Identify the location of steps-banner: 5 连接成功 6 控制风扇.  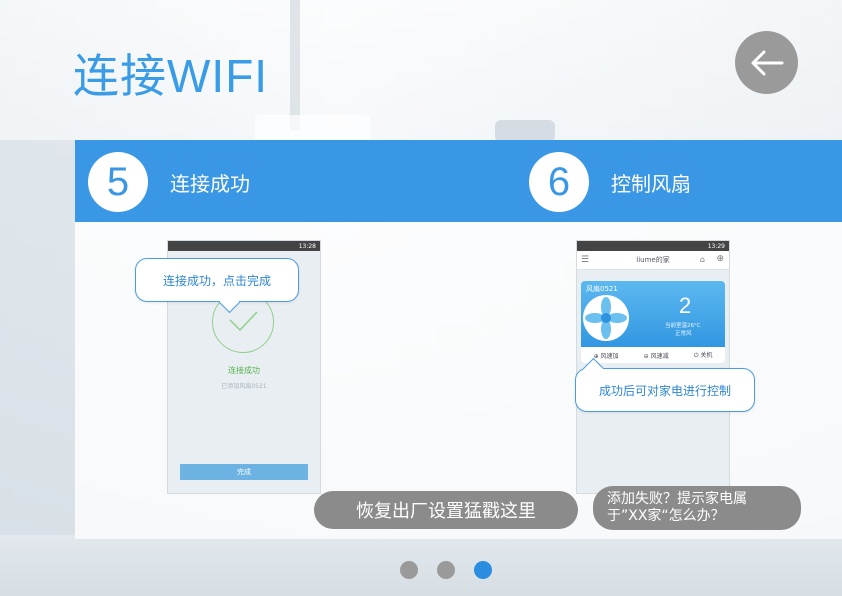
(458, 181).